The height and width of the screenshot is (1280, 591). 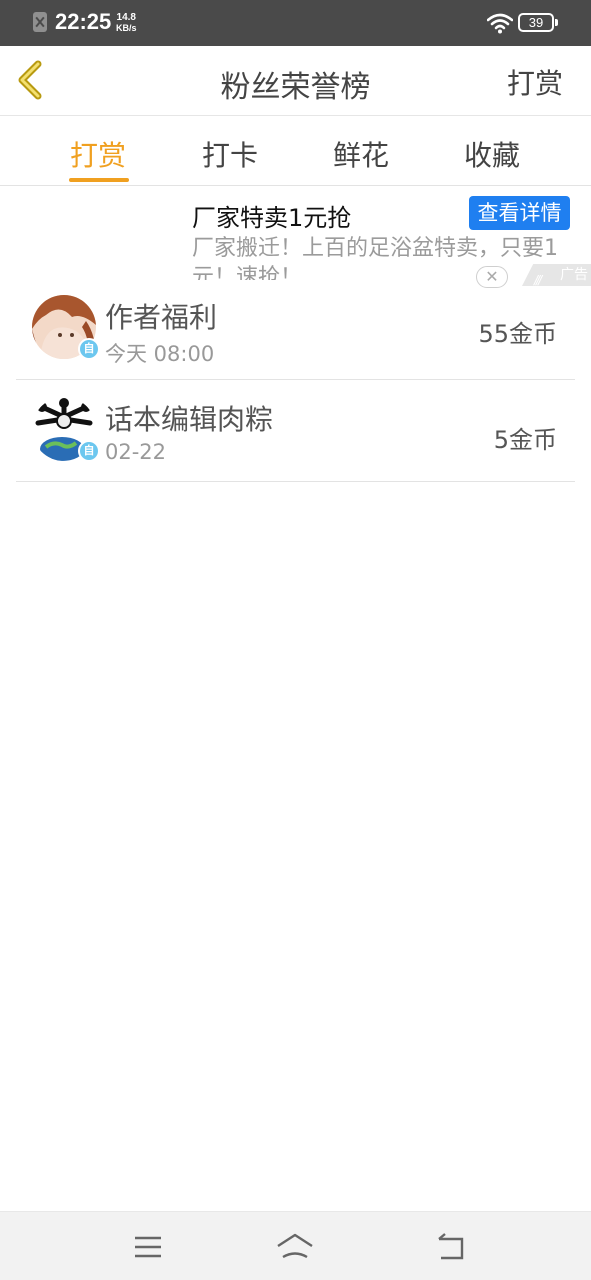 What do you see at coordinates (295, 87) in the screenshot?
I see `page-title: 粉丝荣誉榜` at bounding box center [295, 87].